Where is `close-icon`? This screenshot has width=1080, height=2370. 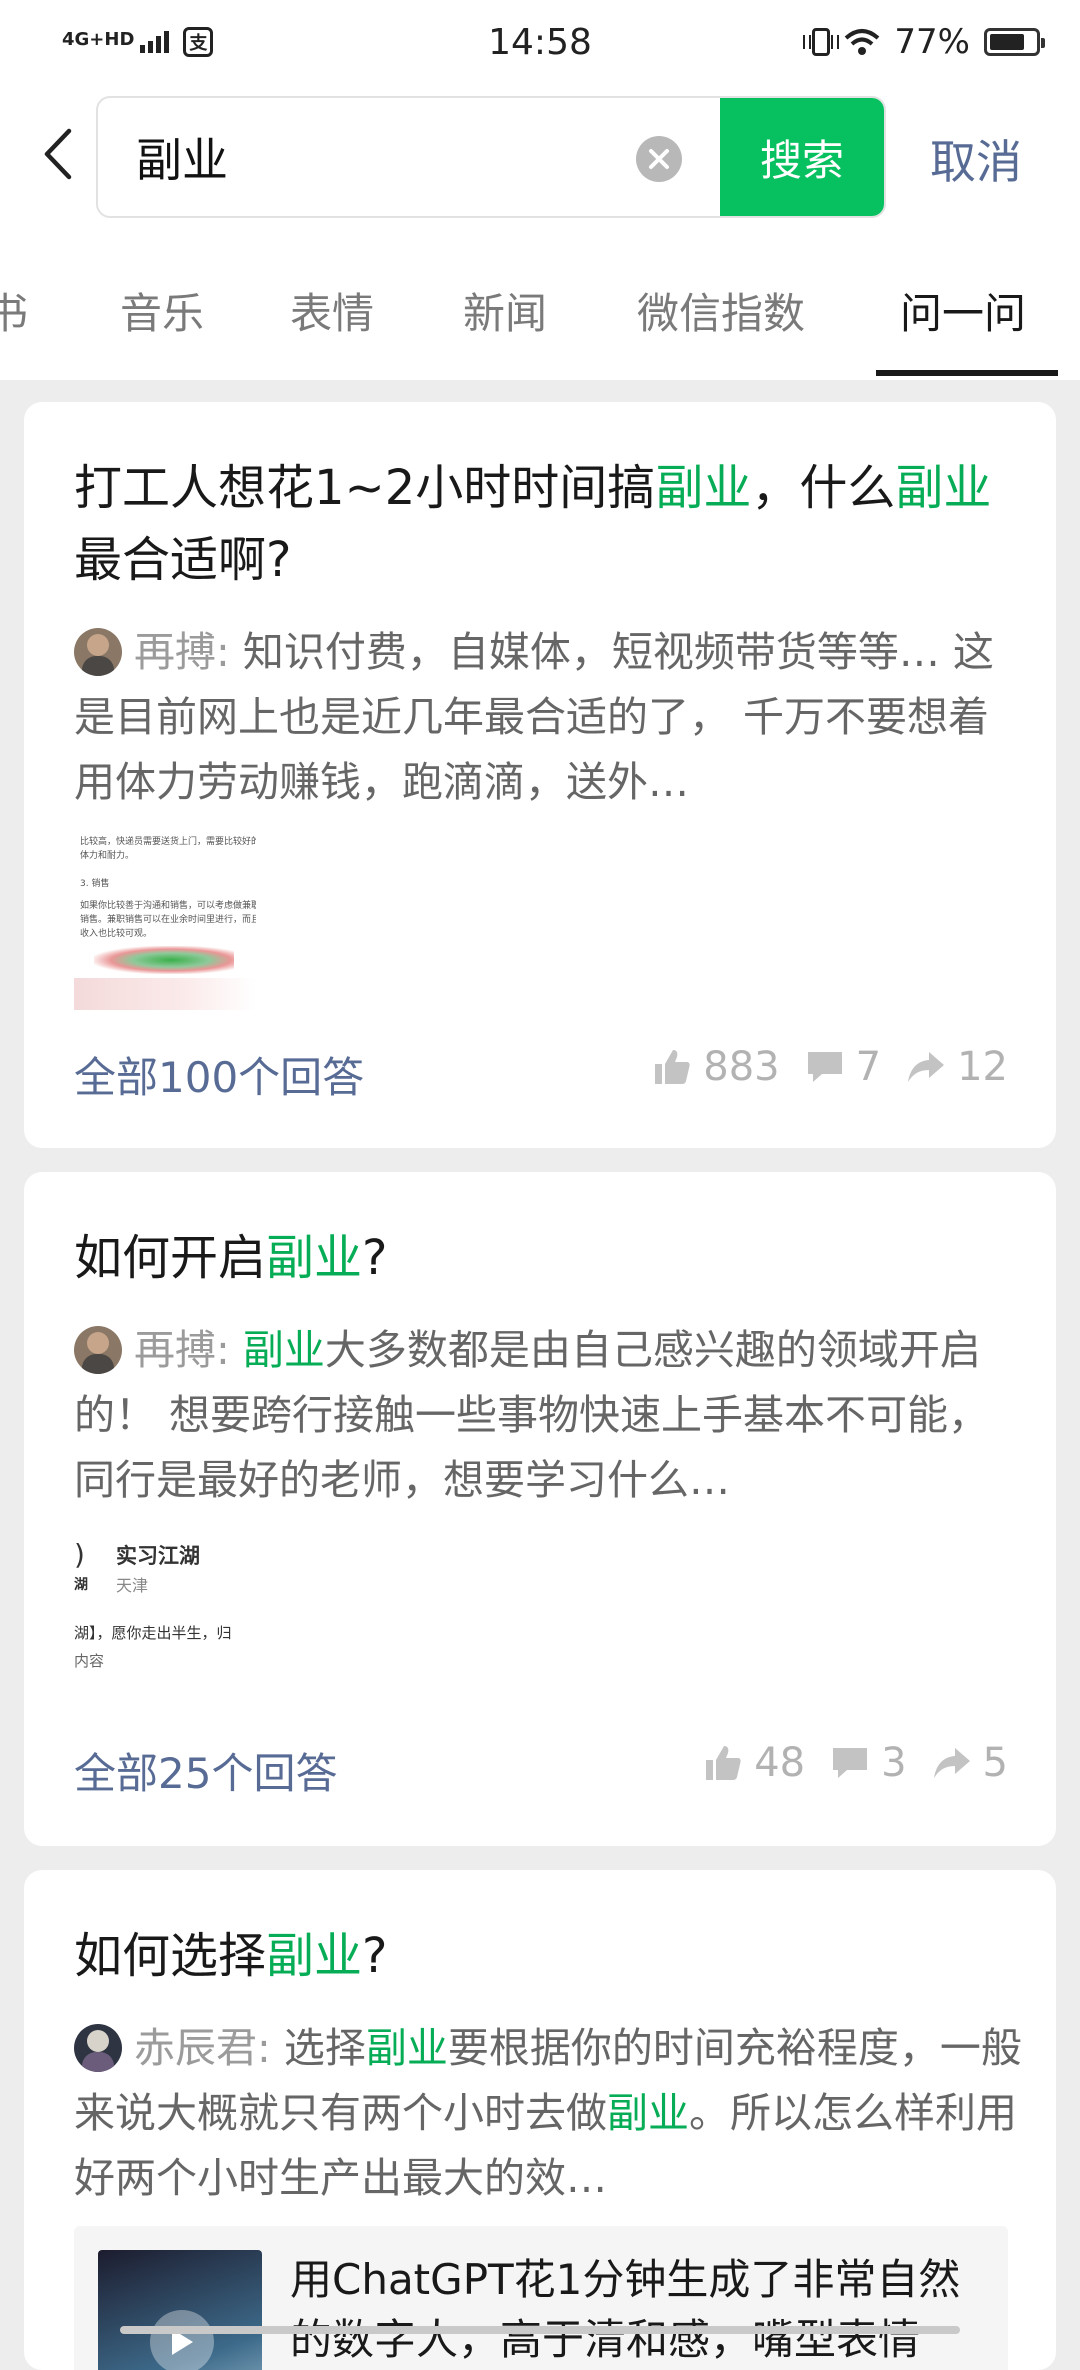
close-icon is located at coordinates (659, 159).